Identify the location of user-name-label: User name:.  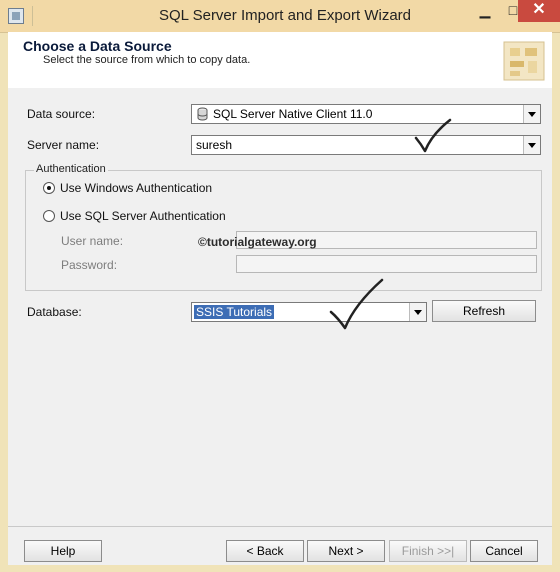
(92, 241).